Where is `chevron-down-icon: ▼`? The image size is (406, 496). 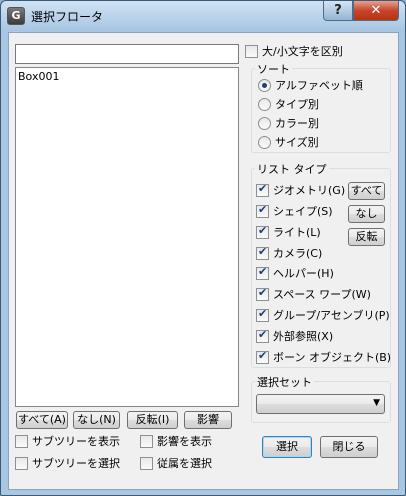 chevron-down-icon: ▼ is located at coordinates (376, 403).